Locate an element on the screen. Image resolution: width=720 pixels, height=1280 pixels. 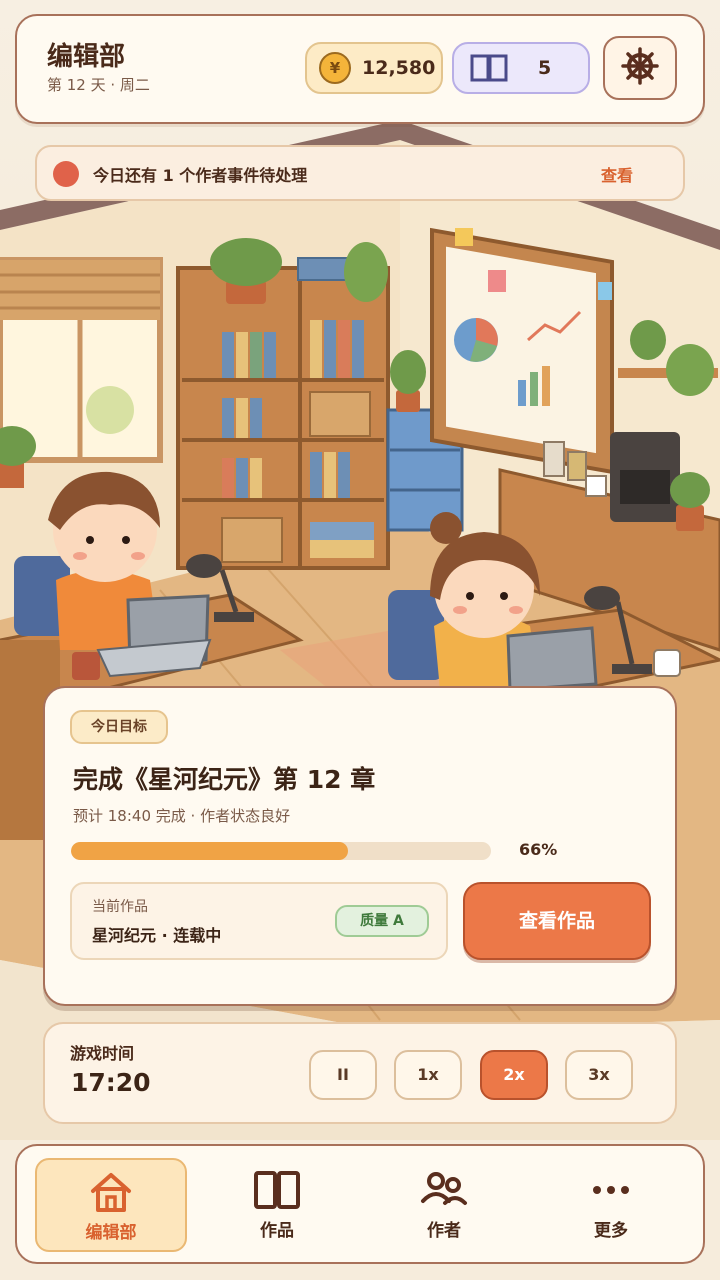
speed-3x-button: 3x is located at coordinates (599, 1075).